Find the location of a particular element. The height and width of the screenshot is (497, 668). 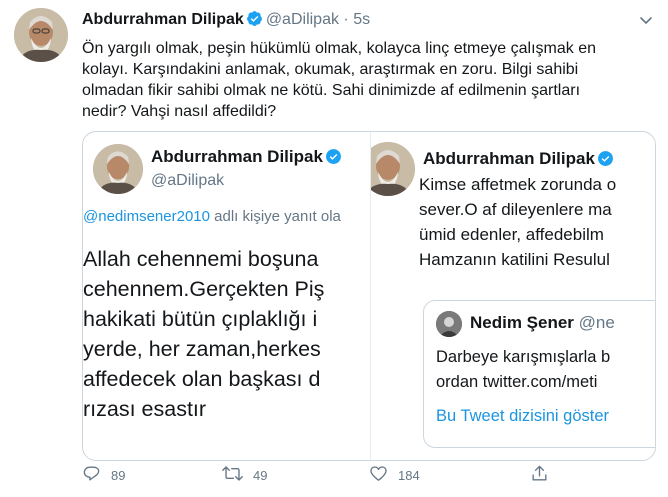

tweet-actions: 89 49 184 is located at coordinates (369, 475).